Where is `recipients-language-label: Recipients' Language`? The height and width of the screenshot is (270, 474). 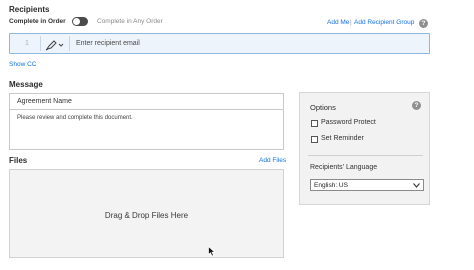
recipients-language-label: Recipients' Language is located at coordinates (344, 167).